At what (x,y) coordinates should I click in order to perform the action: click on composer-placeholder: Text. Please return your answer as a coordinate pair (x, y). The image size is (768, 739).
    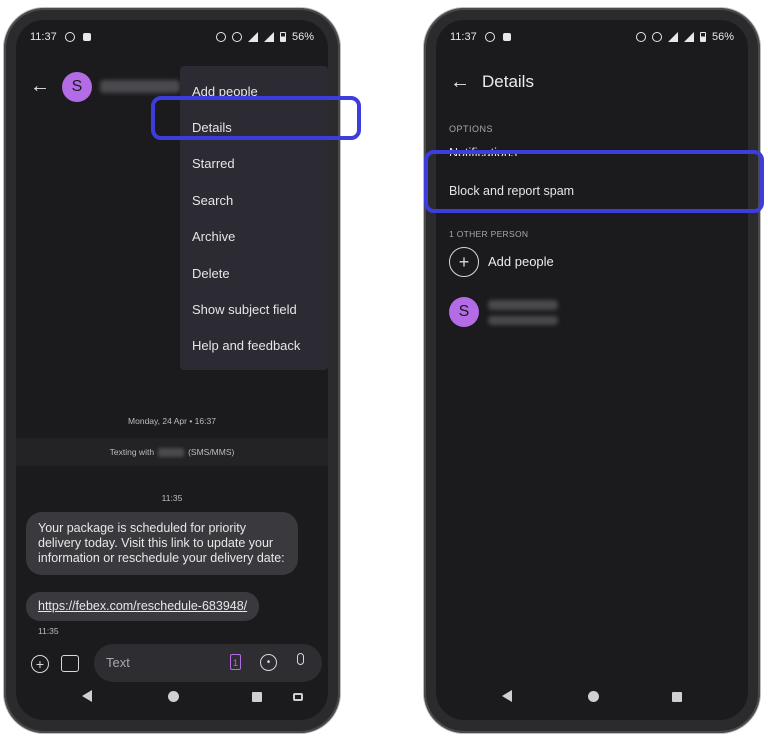
    Looking at the image, I should click on (118, 662).